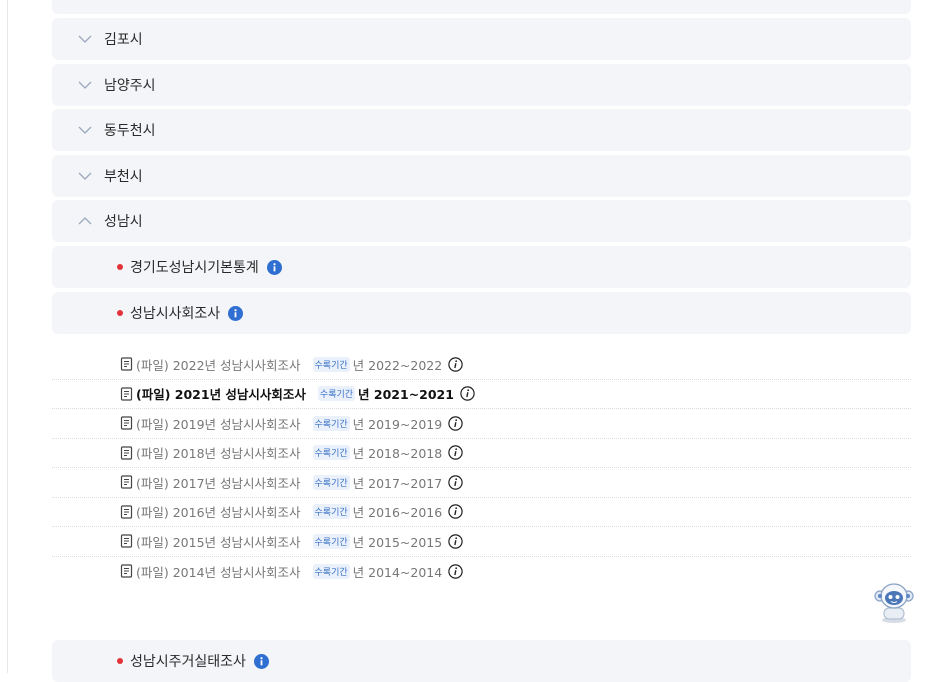 The image size is (936, 682). What do you see at coordinates (175, 314) in the screenshot?
I see `stat-label: 성남시사회조사` at bounding box center [175, 314].